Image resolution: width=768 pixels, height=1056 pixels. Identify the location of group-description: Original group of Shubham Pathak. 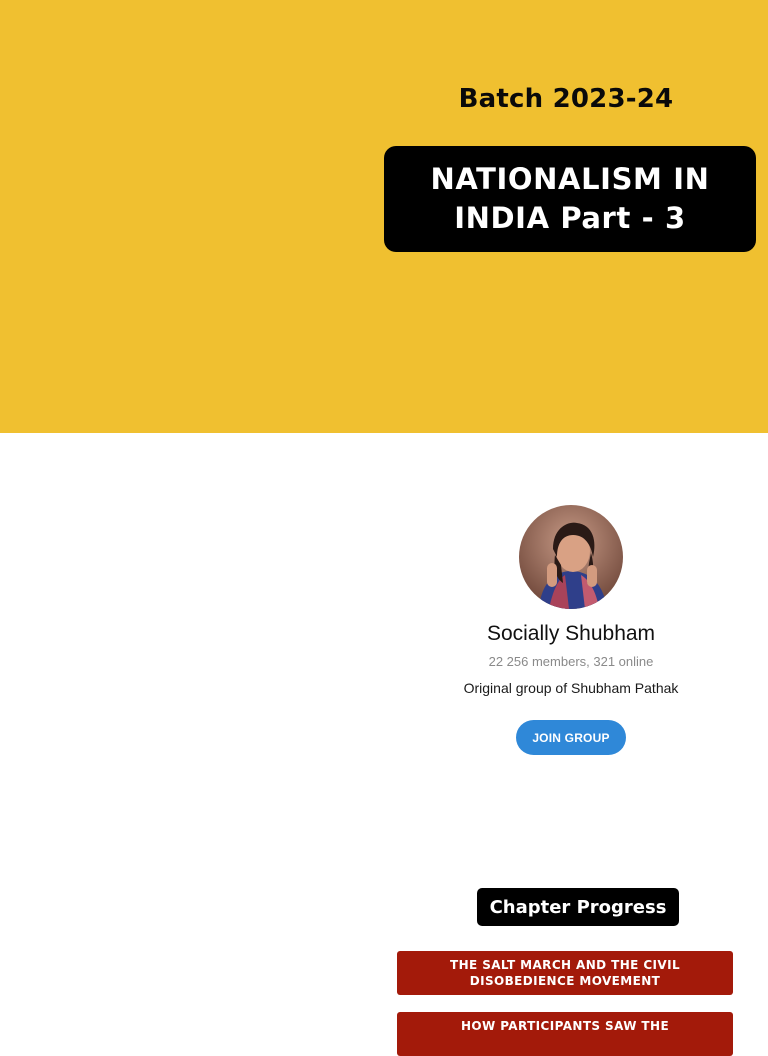
(571, 688).